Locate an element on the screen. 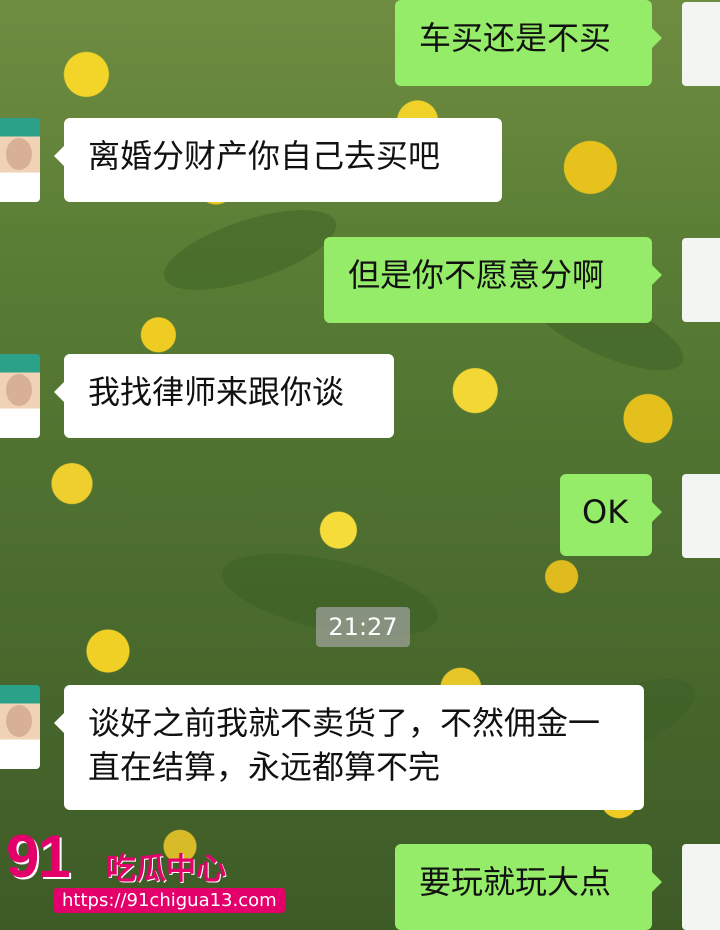 This screenshot has height=930, width=720. message-bubble-received: 谈好之前我就不卖货了，不然佣金一直在结算，永远都算不完 is located at coordinates (349, 747).